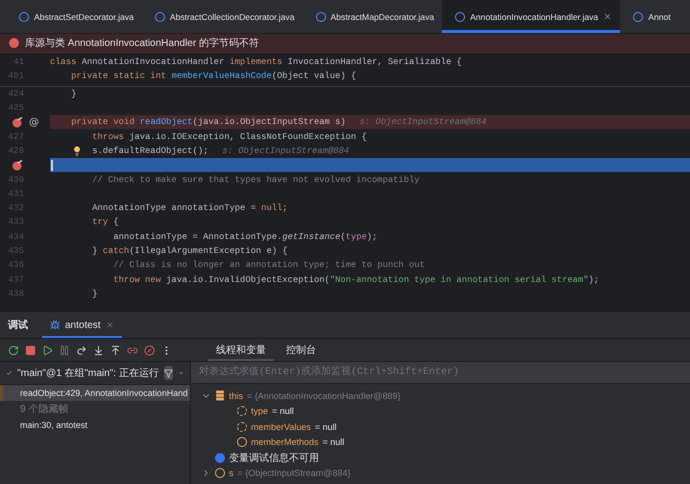 This screenshot has height=484, width=690. I want to click on banner-message: 库源与类 AnnotationInvocationHandler 的字节码不符, so click(142, 43).